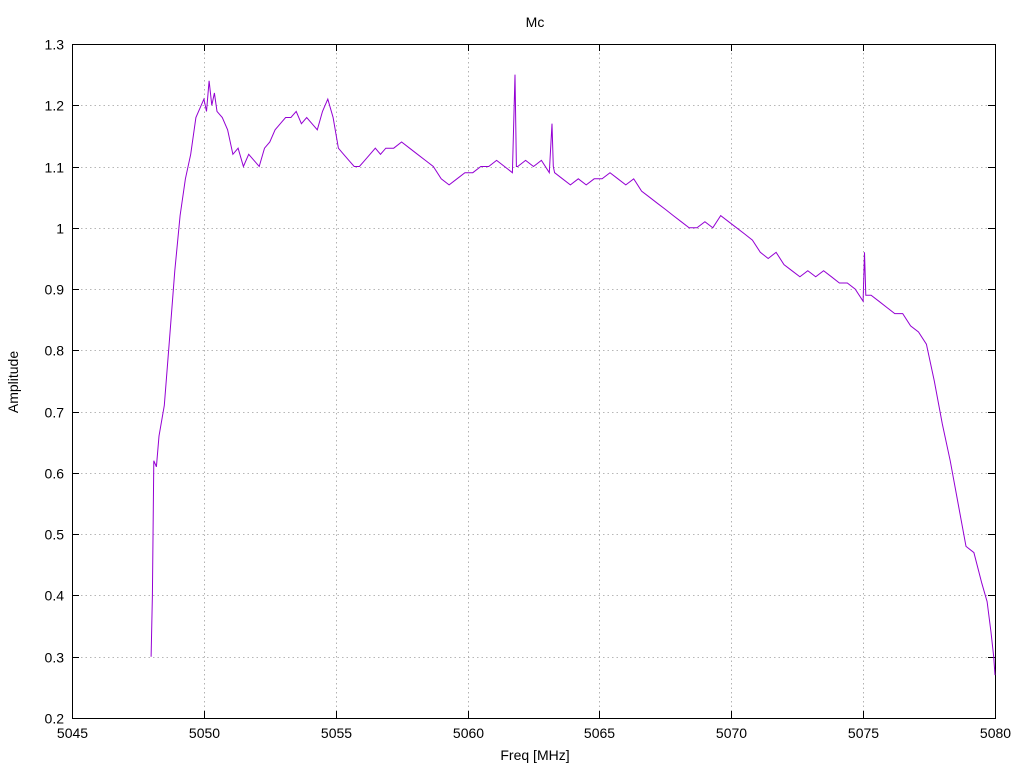 This screenshot has height=768, width=1024. Describe the element at coordinates (55, 382) in the screenshot. I see `y-tick-labels: 0.2 0.3 0.4 0.5 0.6 0.7 0.8 0.9 1 1.1 1.2 1.3` at that location.